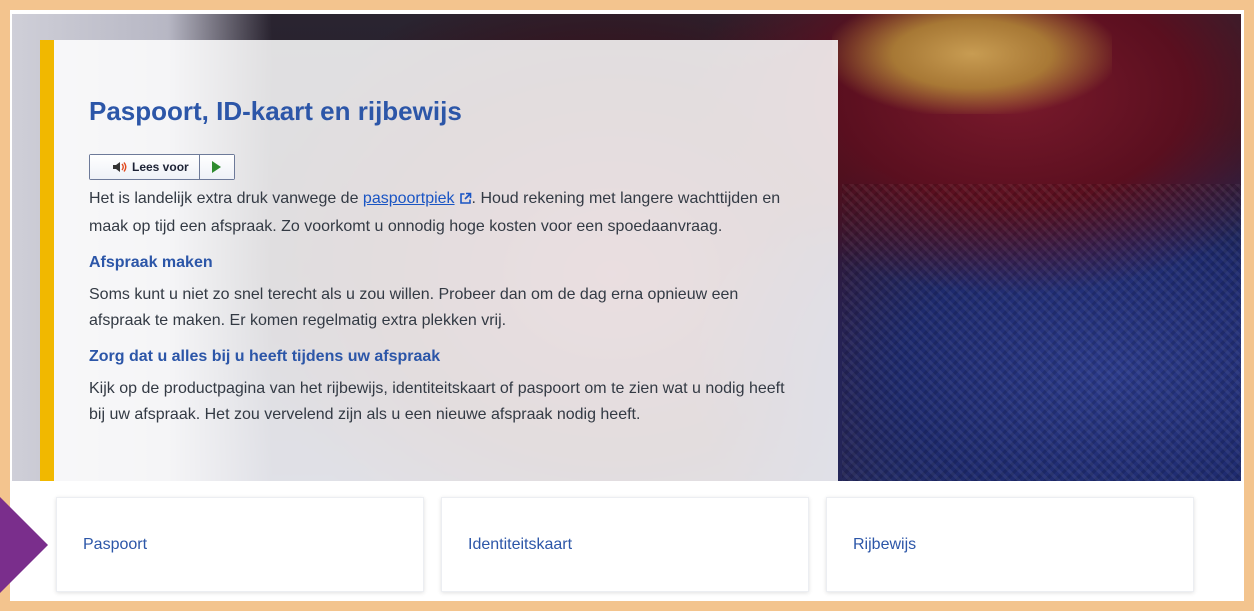 The height and width of the screenshot is (611, 1254). Describe the element at coordinates (1010, 544) in the screenshot. I see `card-rijbewijs: Rijbewijs` at that location.